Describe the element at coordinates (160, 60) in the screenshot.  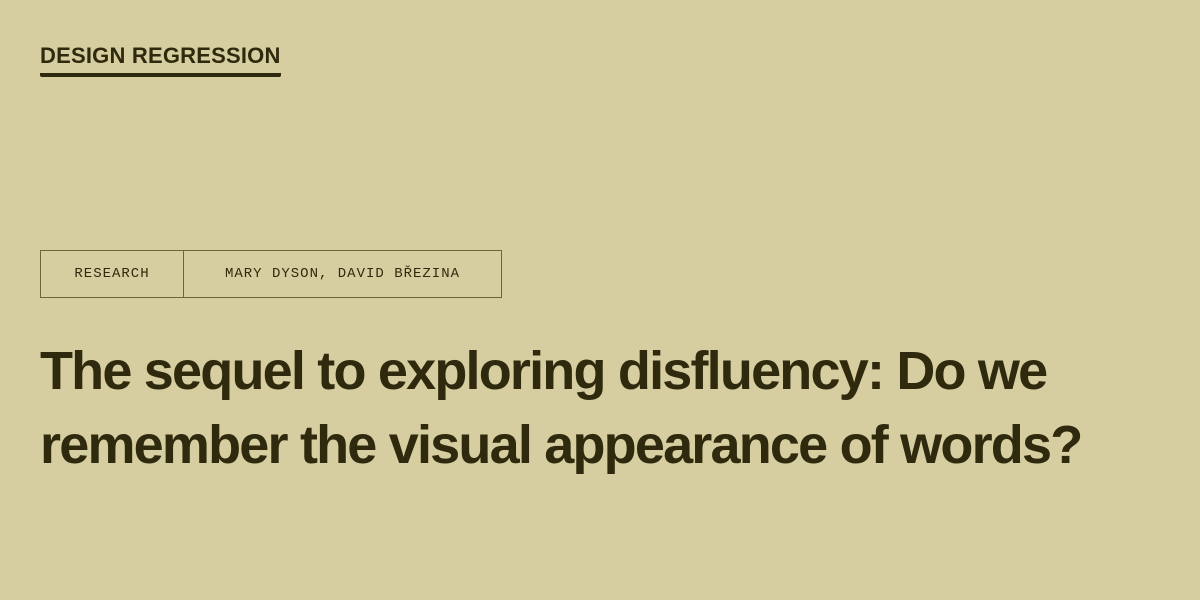
I see `site-logo-link: DESIGN REGRESSION` at that location.